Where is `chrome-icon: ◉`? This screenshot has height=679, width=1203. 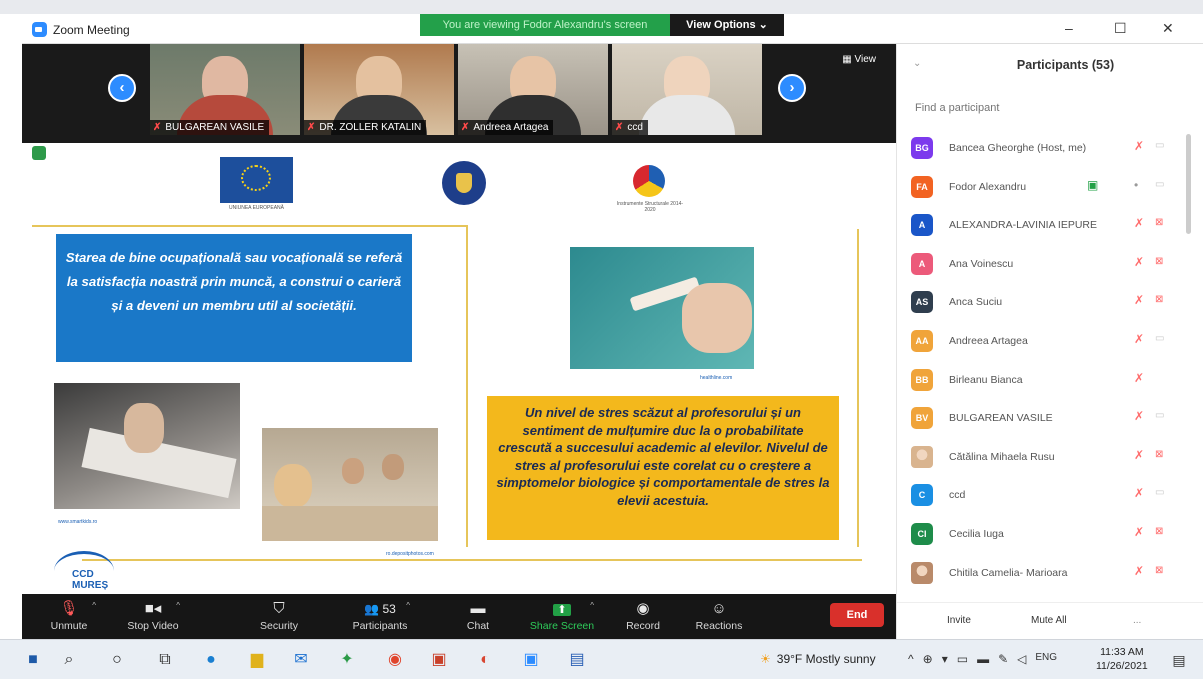
chrome-icon: ◉ is located at coordinates (395, 660).